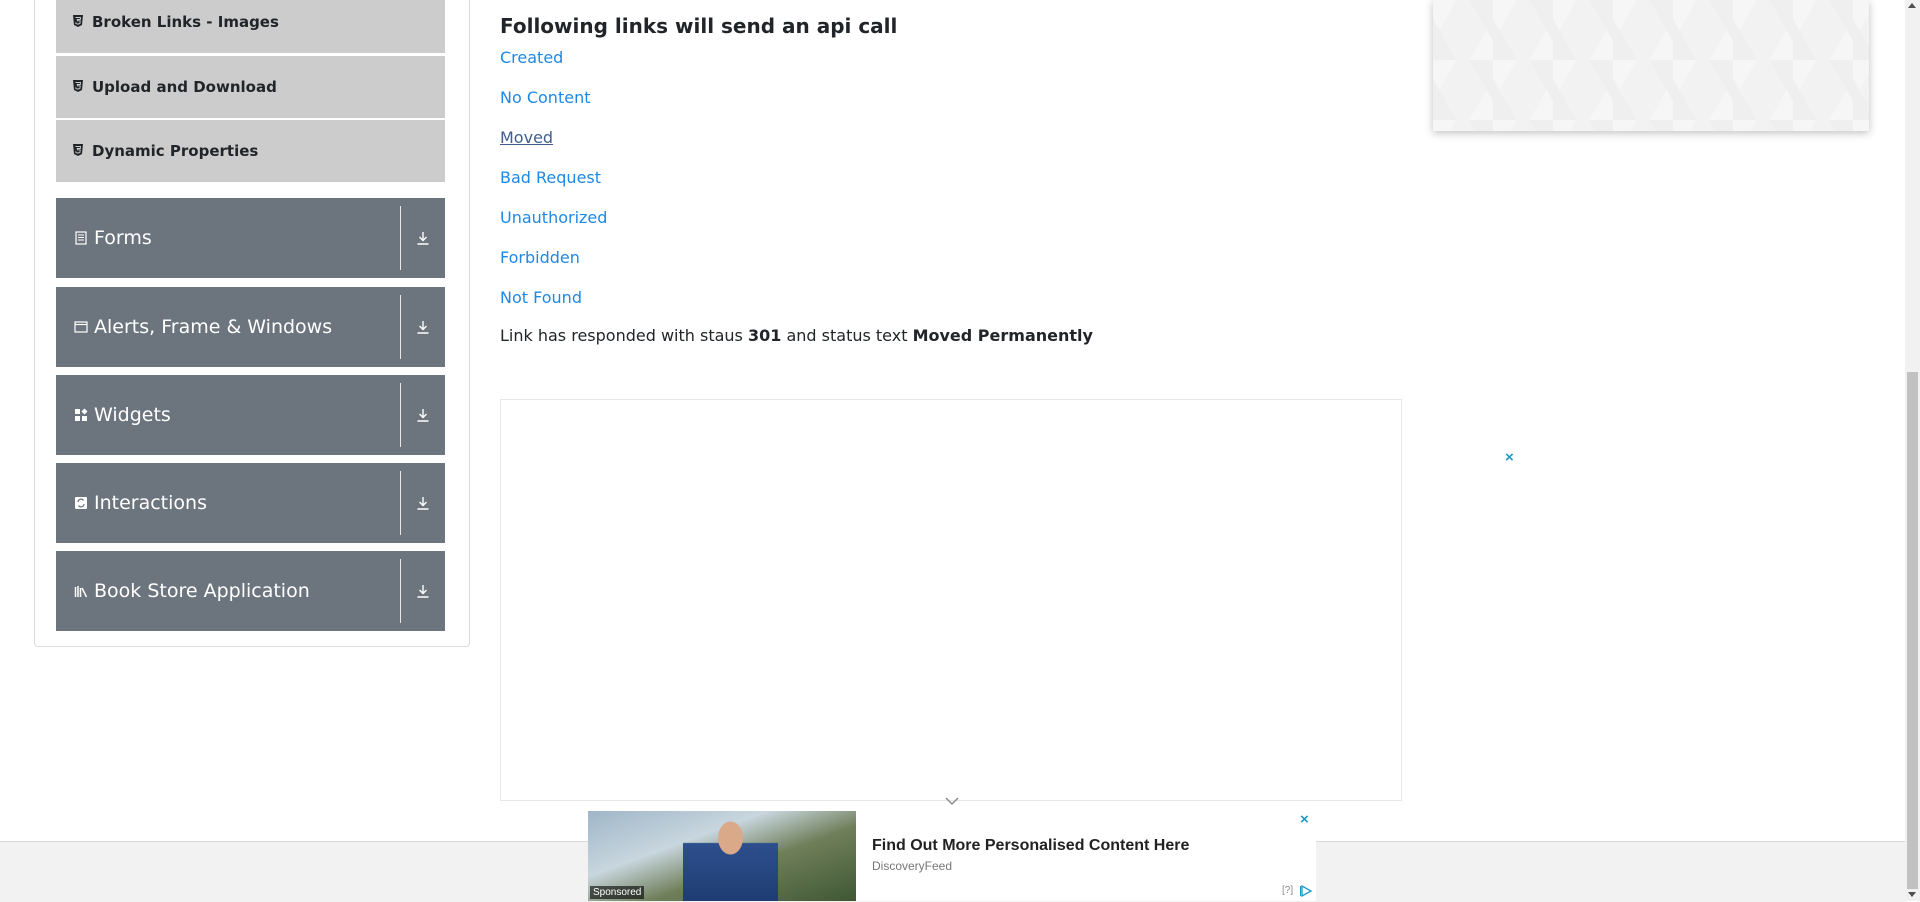  What do you see at coordinates (250, 503) in the screenshot?
I see `sidebar-group-interactions: Interactions` at bounding box center [250, 503].